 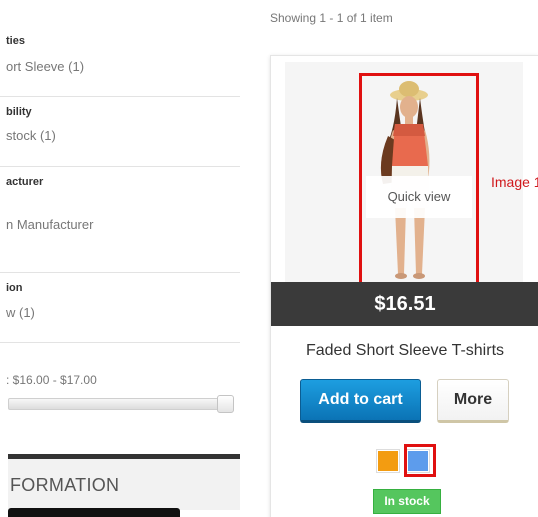 What do you see at coordinates (49, 224) in the screenshot?
I see `filter-option-manufacturer: n Manufacturer` at bounding box center [49, 224].